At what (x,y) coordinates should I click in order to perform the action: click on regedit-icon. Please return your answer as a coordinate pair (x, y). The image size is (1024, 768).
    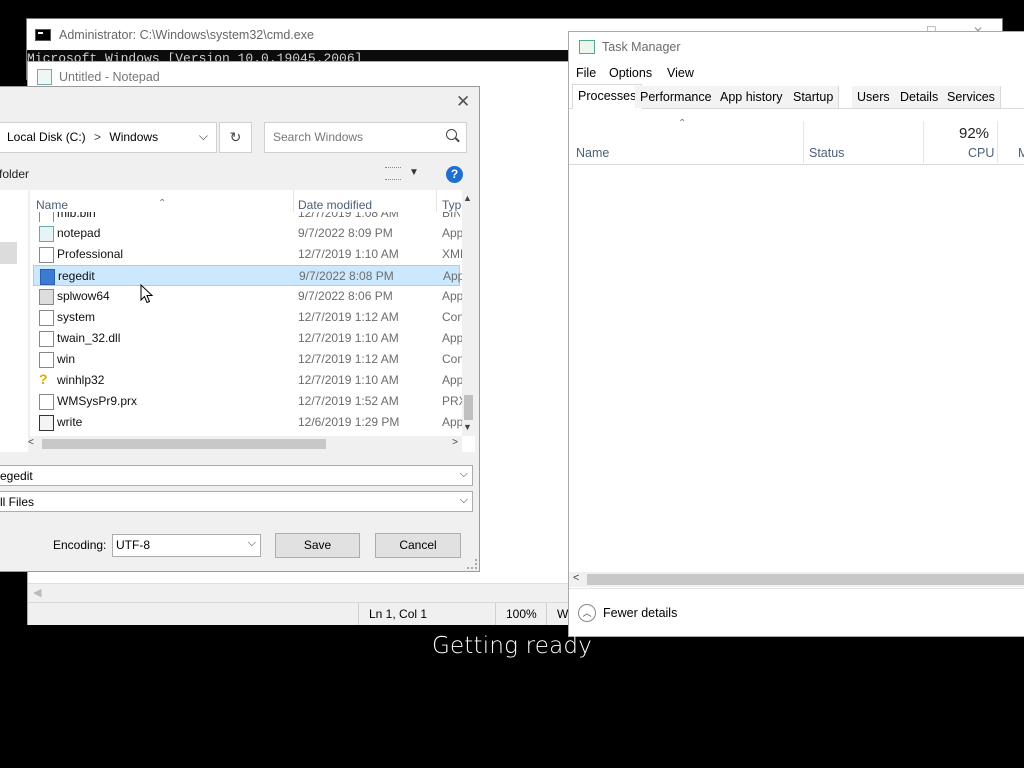
    Looking at the image, I should click on (47, 277).